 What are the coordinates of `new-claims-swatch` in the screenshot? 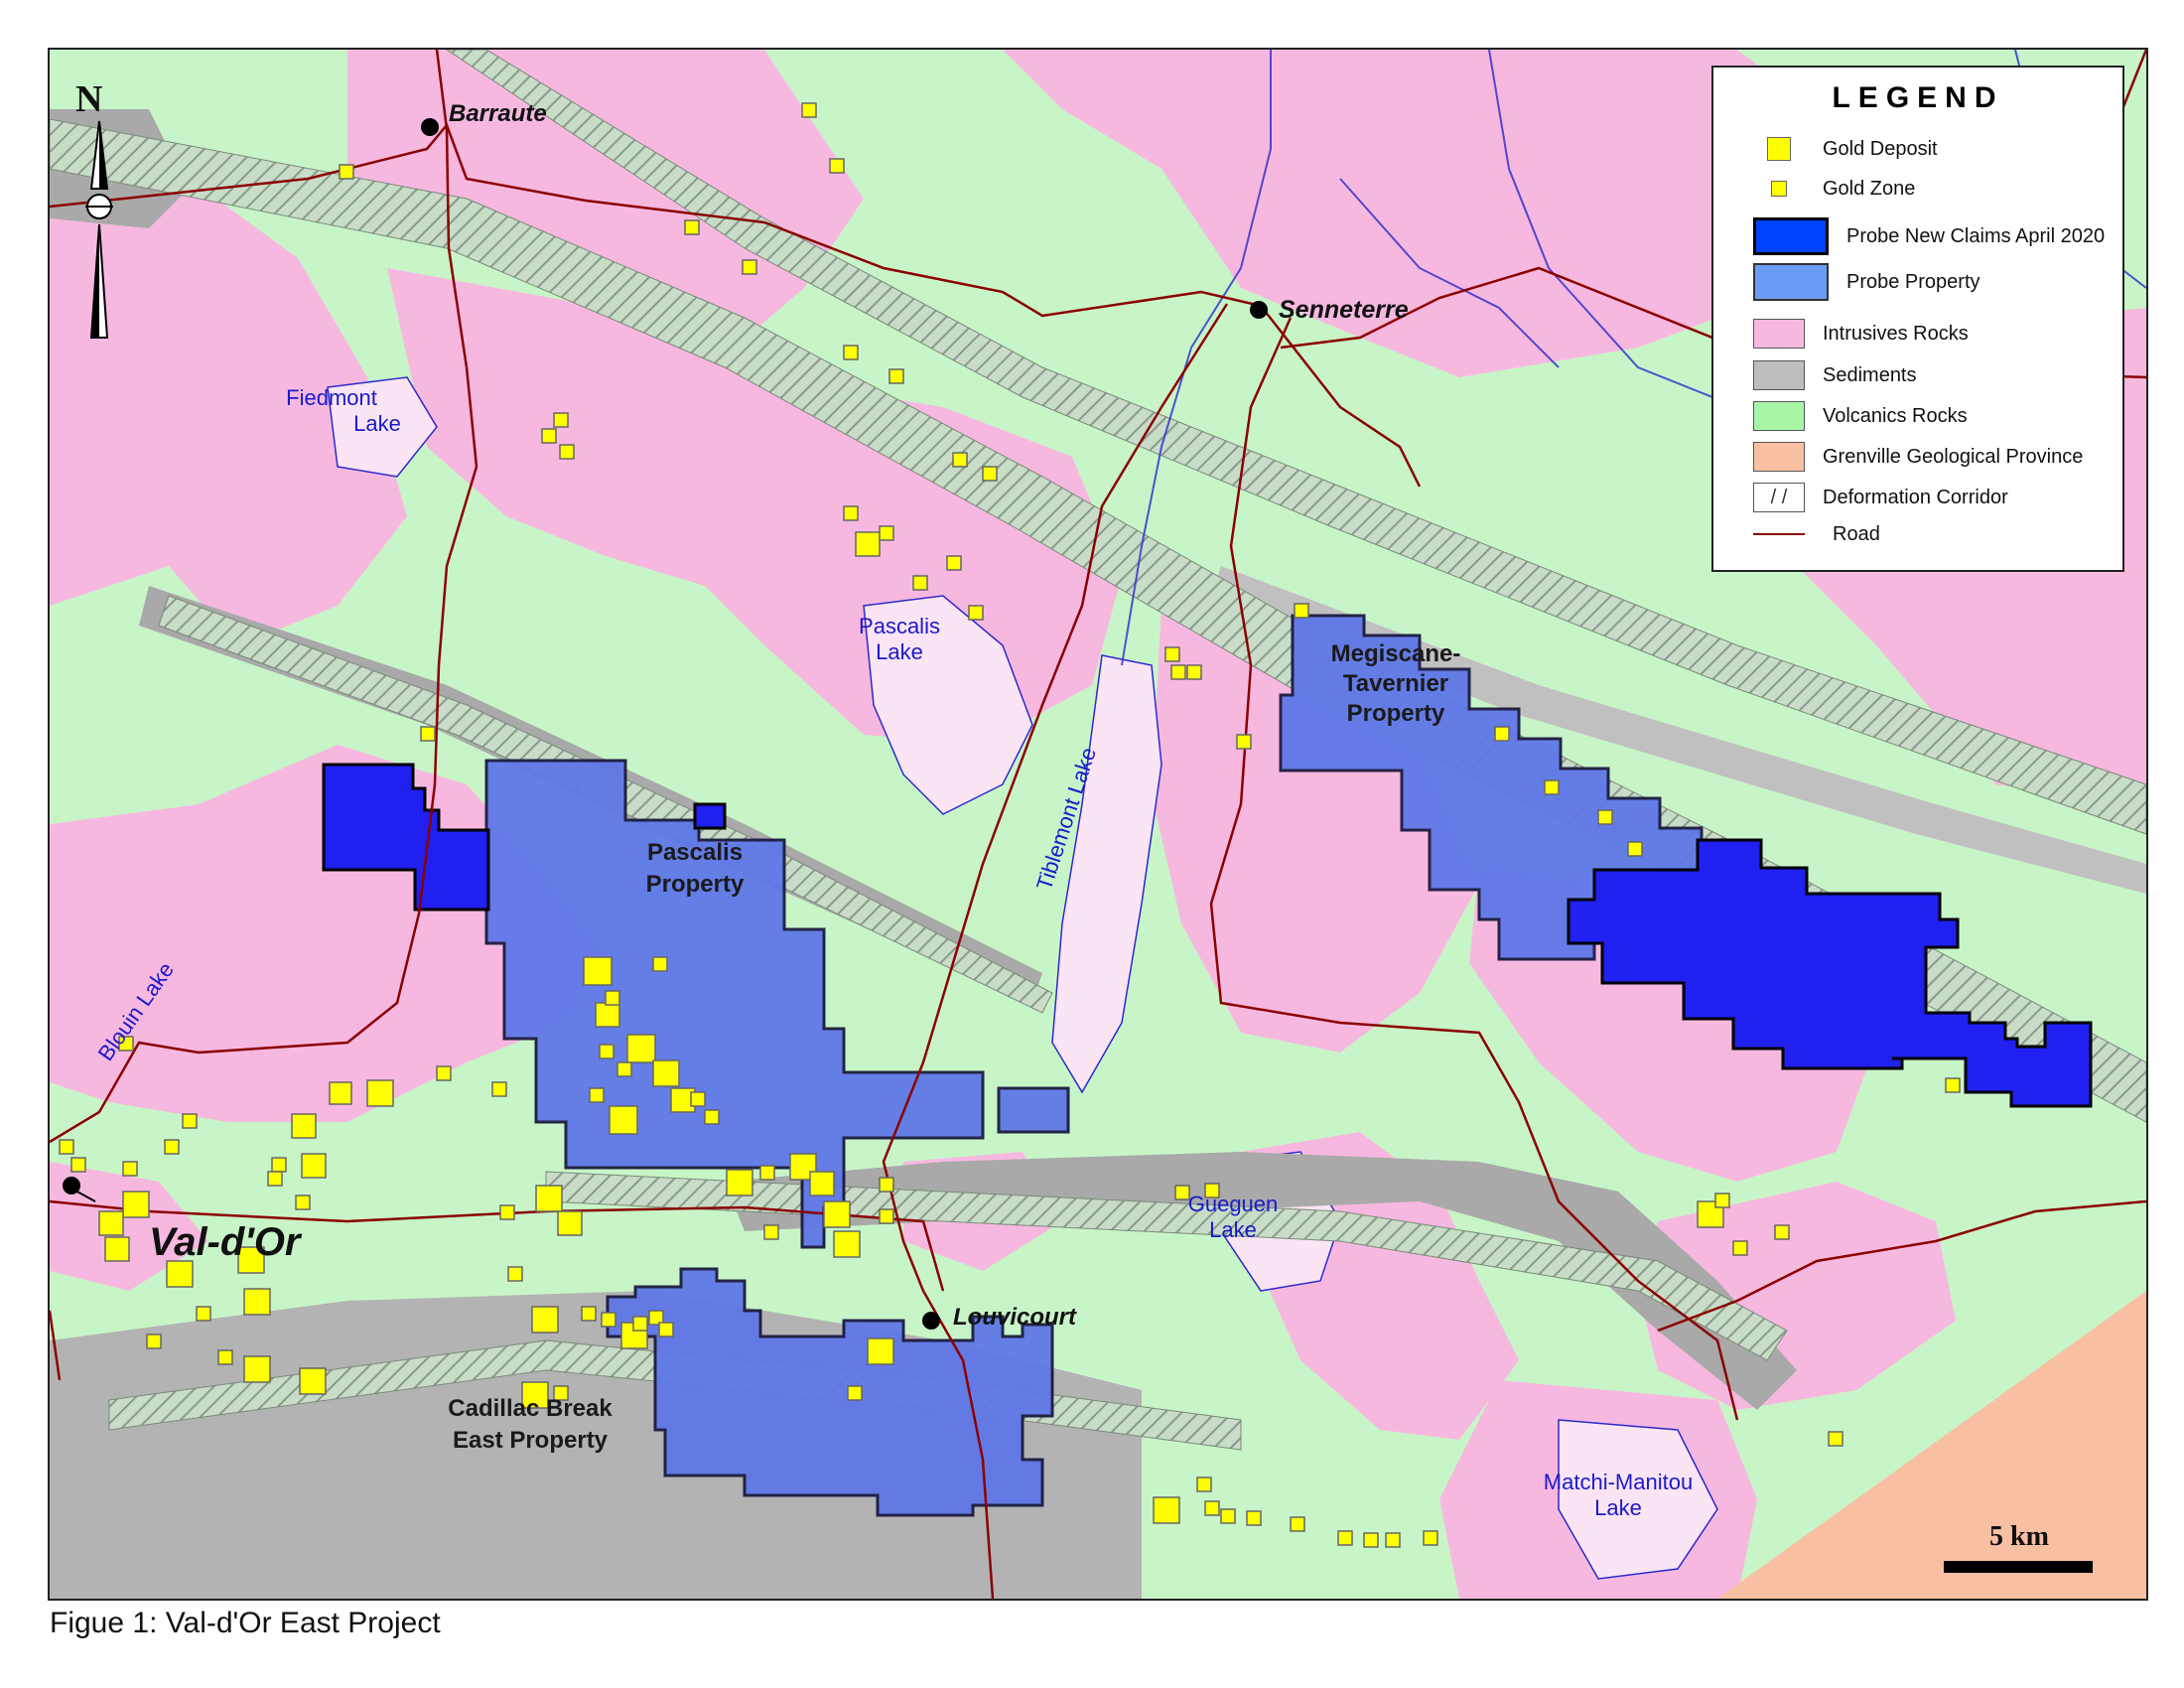 It's located at (1791, 236).